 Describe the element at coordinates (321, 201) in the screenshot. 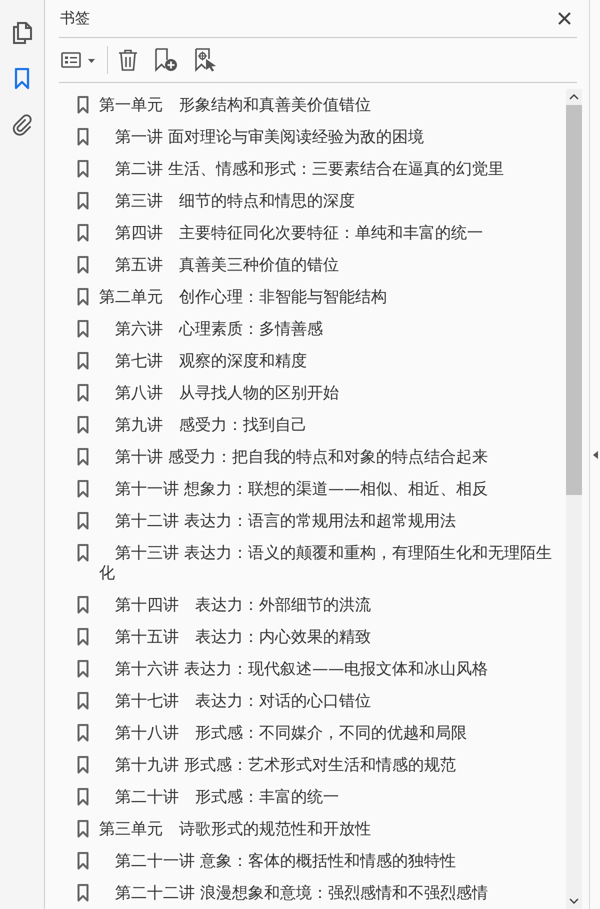

I see `bookmark-item: 第三讲 细节的特点和情思的深度` at that location.